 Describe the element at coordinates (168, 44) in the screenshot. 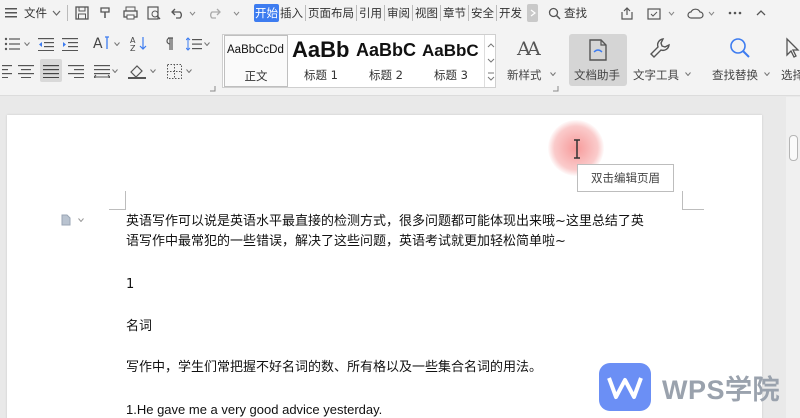

I see `show-marks-icon` at that location.